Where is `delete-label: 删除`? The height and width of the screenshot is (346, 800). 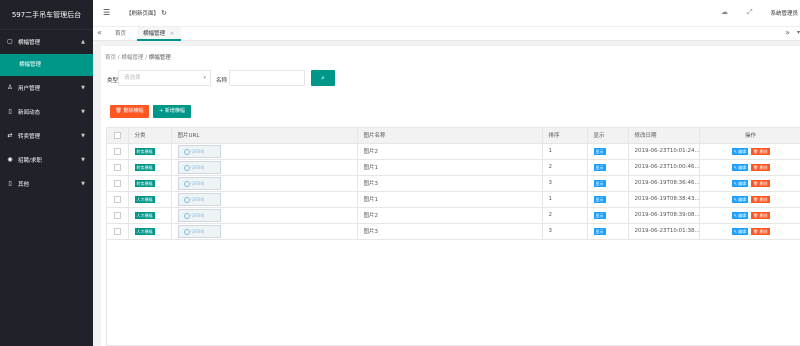
delete-label: 删除 is located at coordinates (763, 199).